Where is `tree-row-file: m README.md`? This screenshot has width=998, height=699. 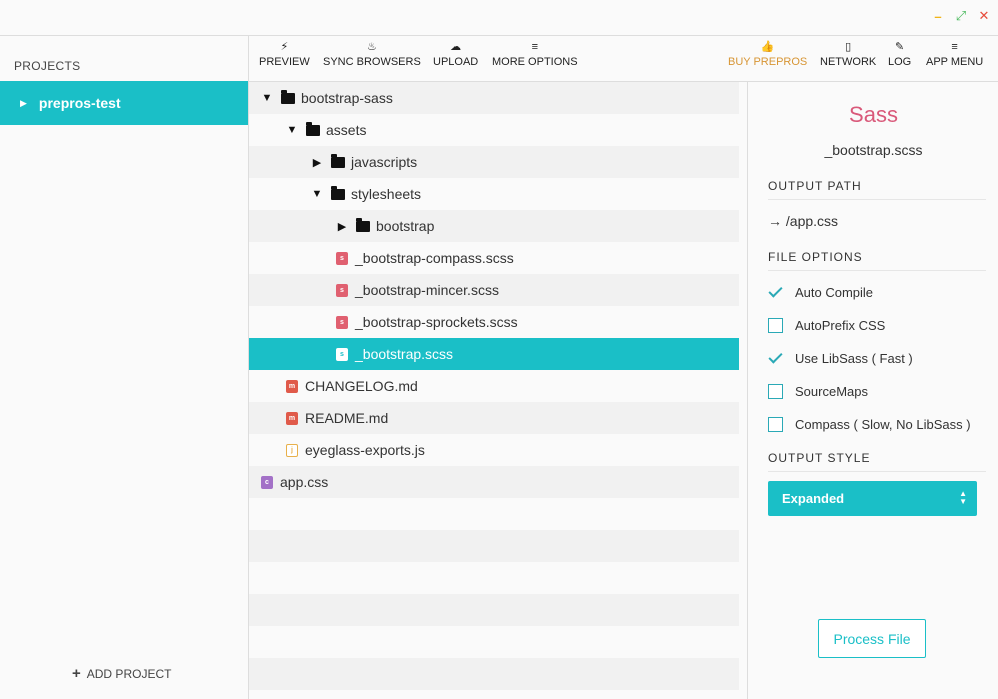 tree-row-file: m README.md is located at coordinates (494, 418).